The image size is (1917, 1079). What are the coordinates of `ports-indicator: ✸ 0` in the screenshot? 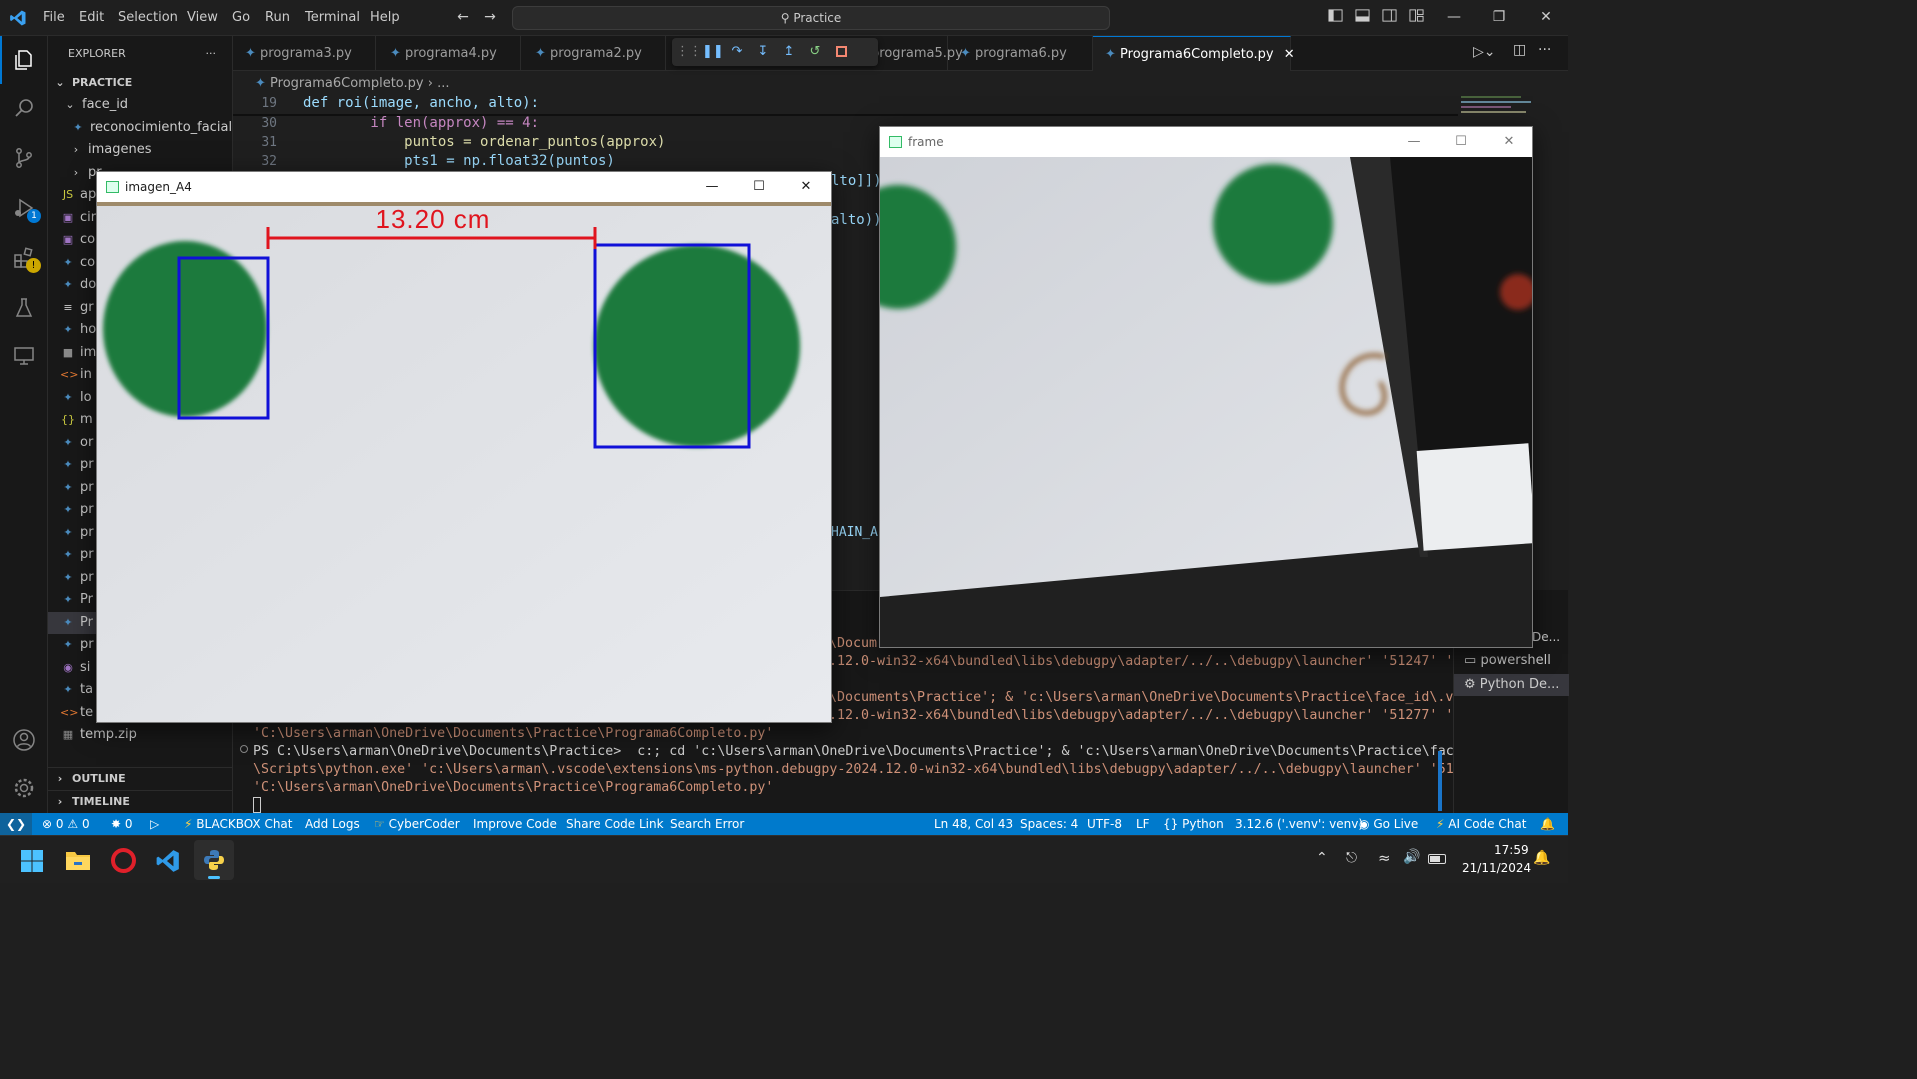 It's located at (122, 824).